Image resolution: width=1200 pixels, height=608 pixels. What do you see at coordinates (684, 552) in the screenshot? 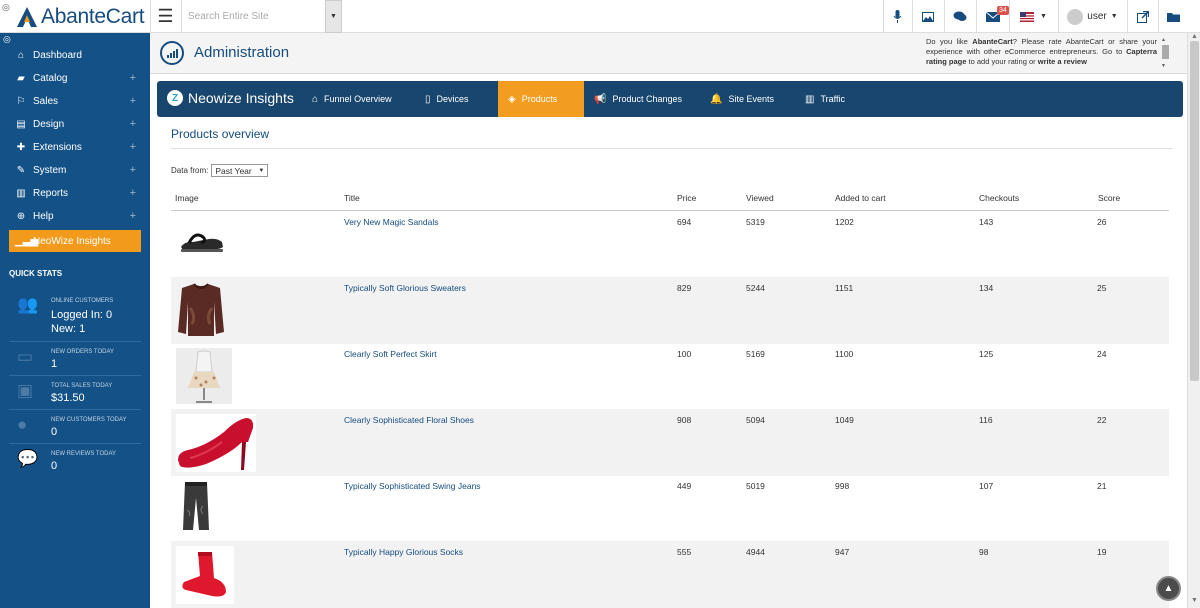
I see `product-price: 555` at bounding box center [684, 552].